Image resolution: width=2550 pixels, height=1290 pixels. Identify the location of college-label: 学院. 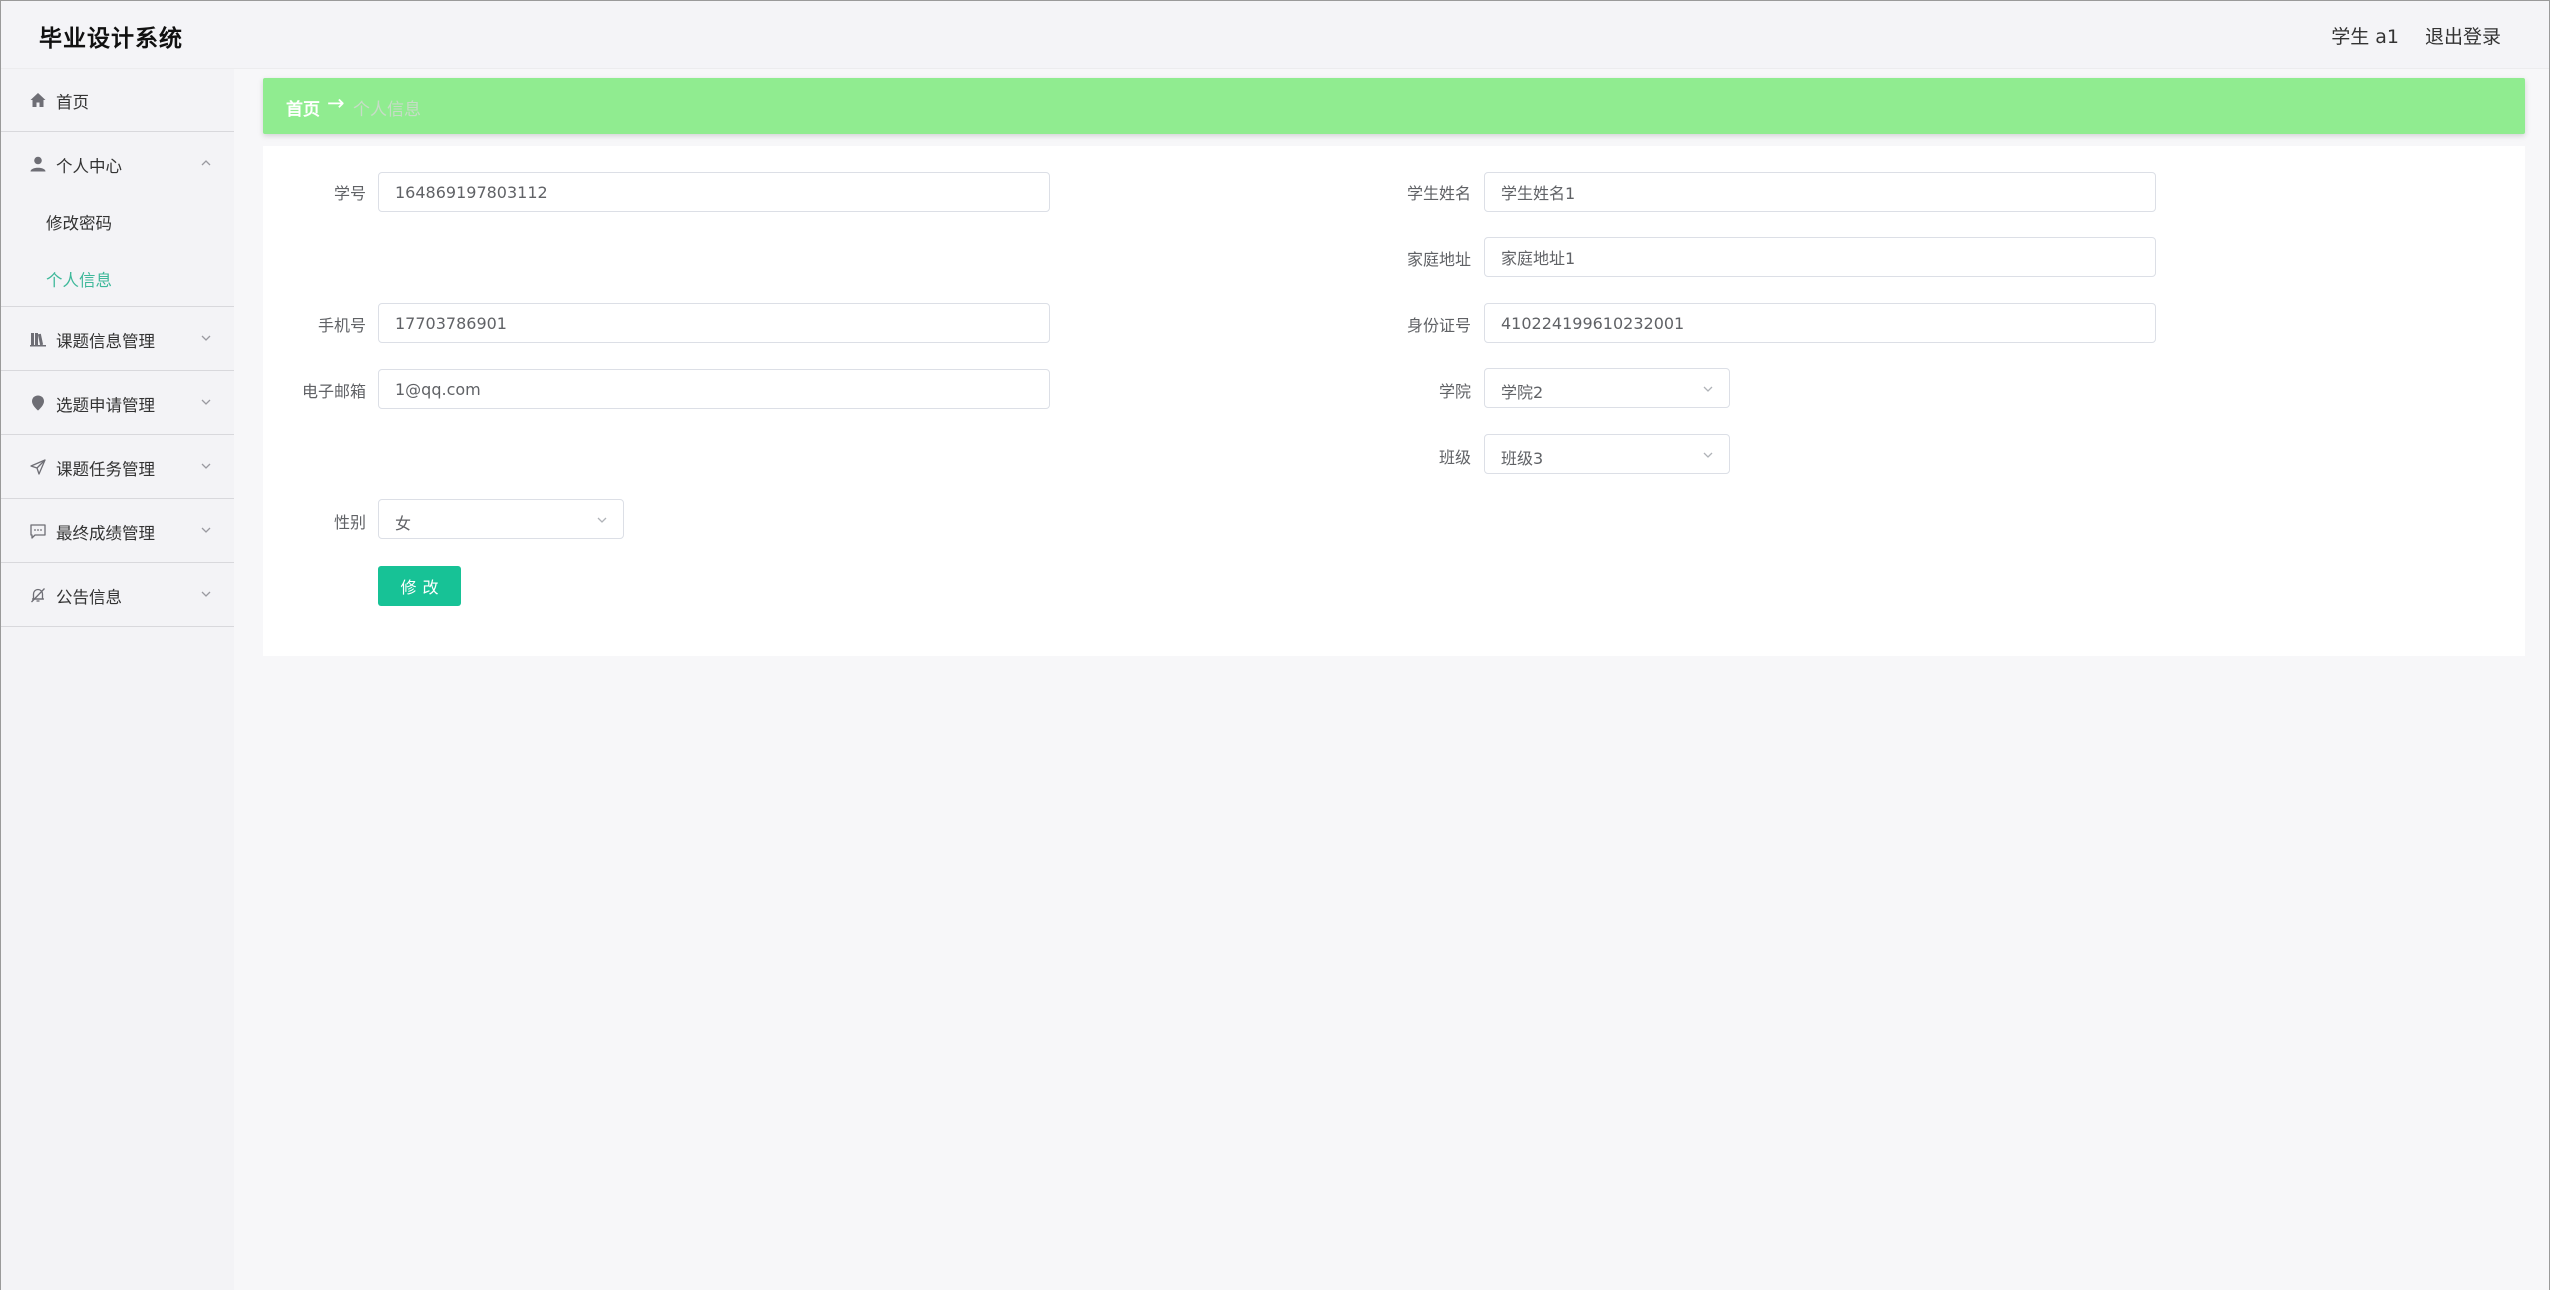
(1454, 391).